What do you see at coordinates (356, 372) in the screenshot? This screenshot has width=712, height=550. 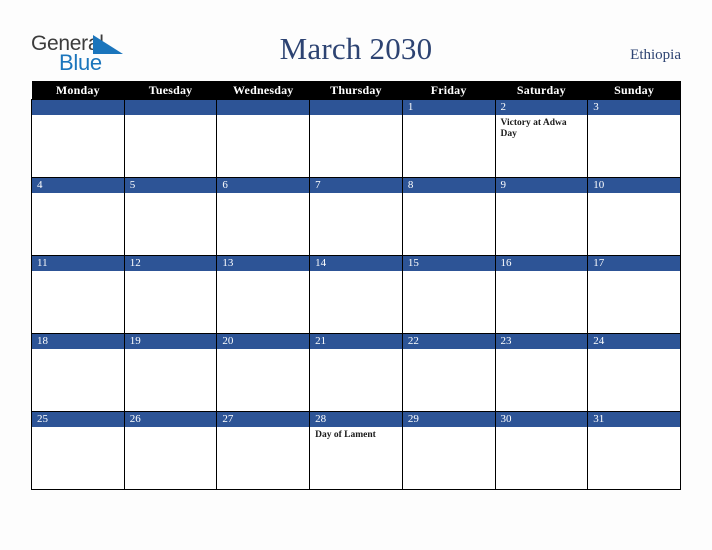 I see `calendar-day-cell-21: 21` at bounding box center [356, 372].